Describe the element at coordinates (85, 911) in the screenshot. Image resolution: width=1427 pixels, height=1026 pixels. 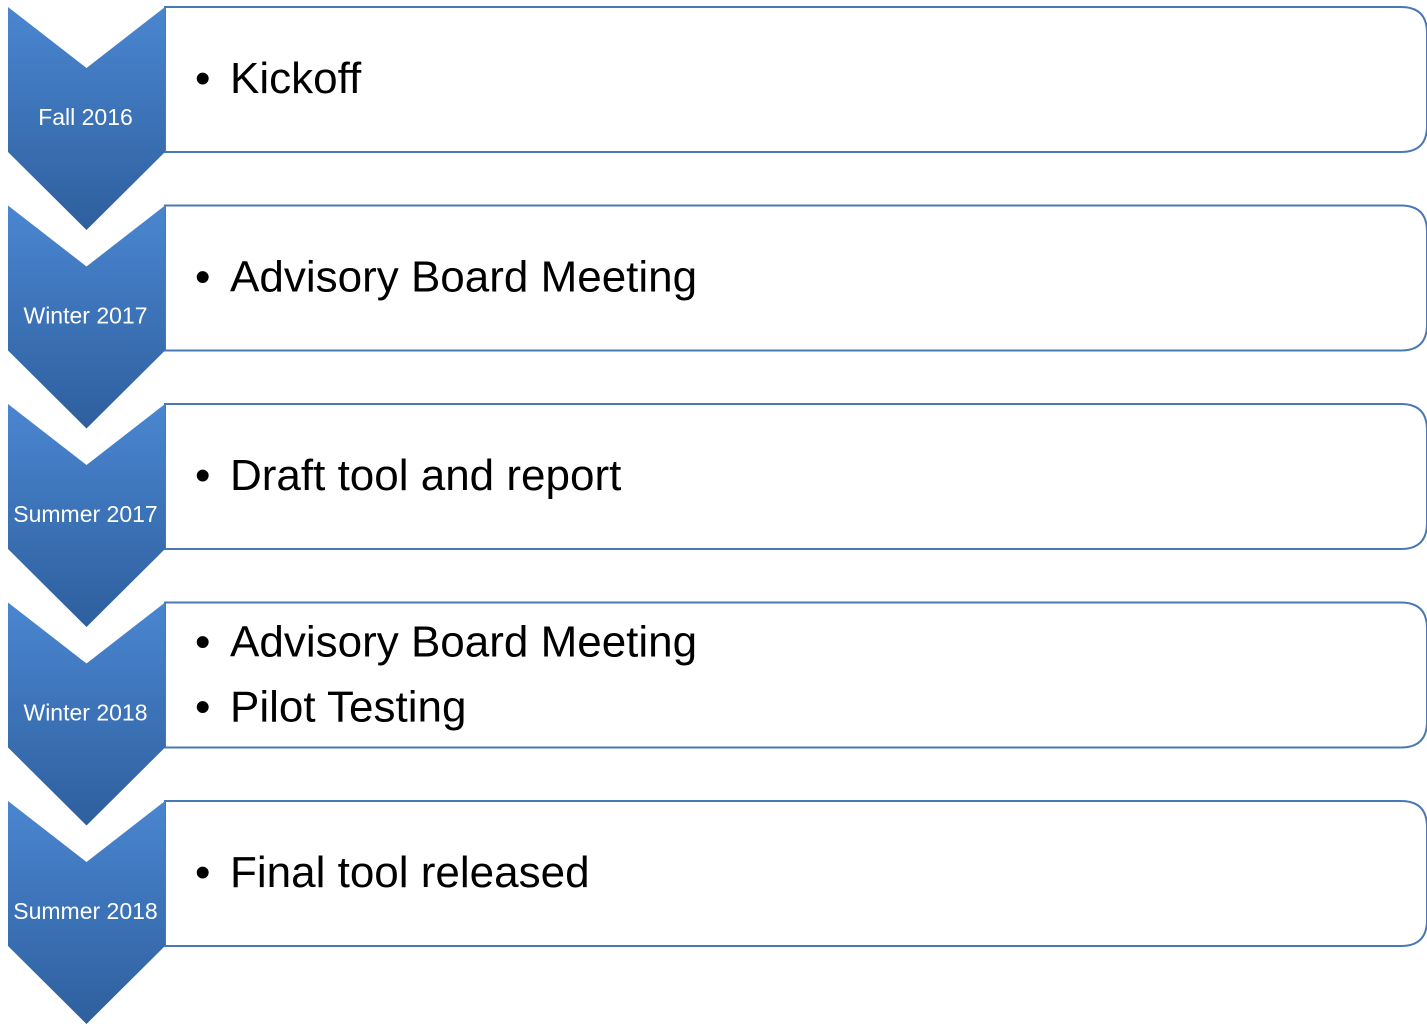
I see `step-date-label: Summer 2018` at that location.